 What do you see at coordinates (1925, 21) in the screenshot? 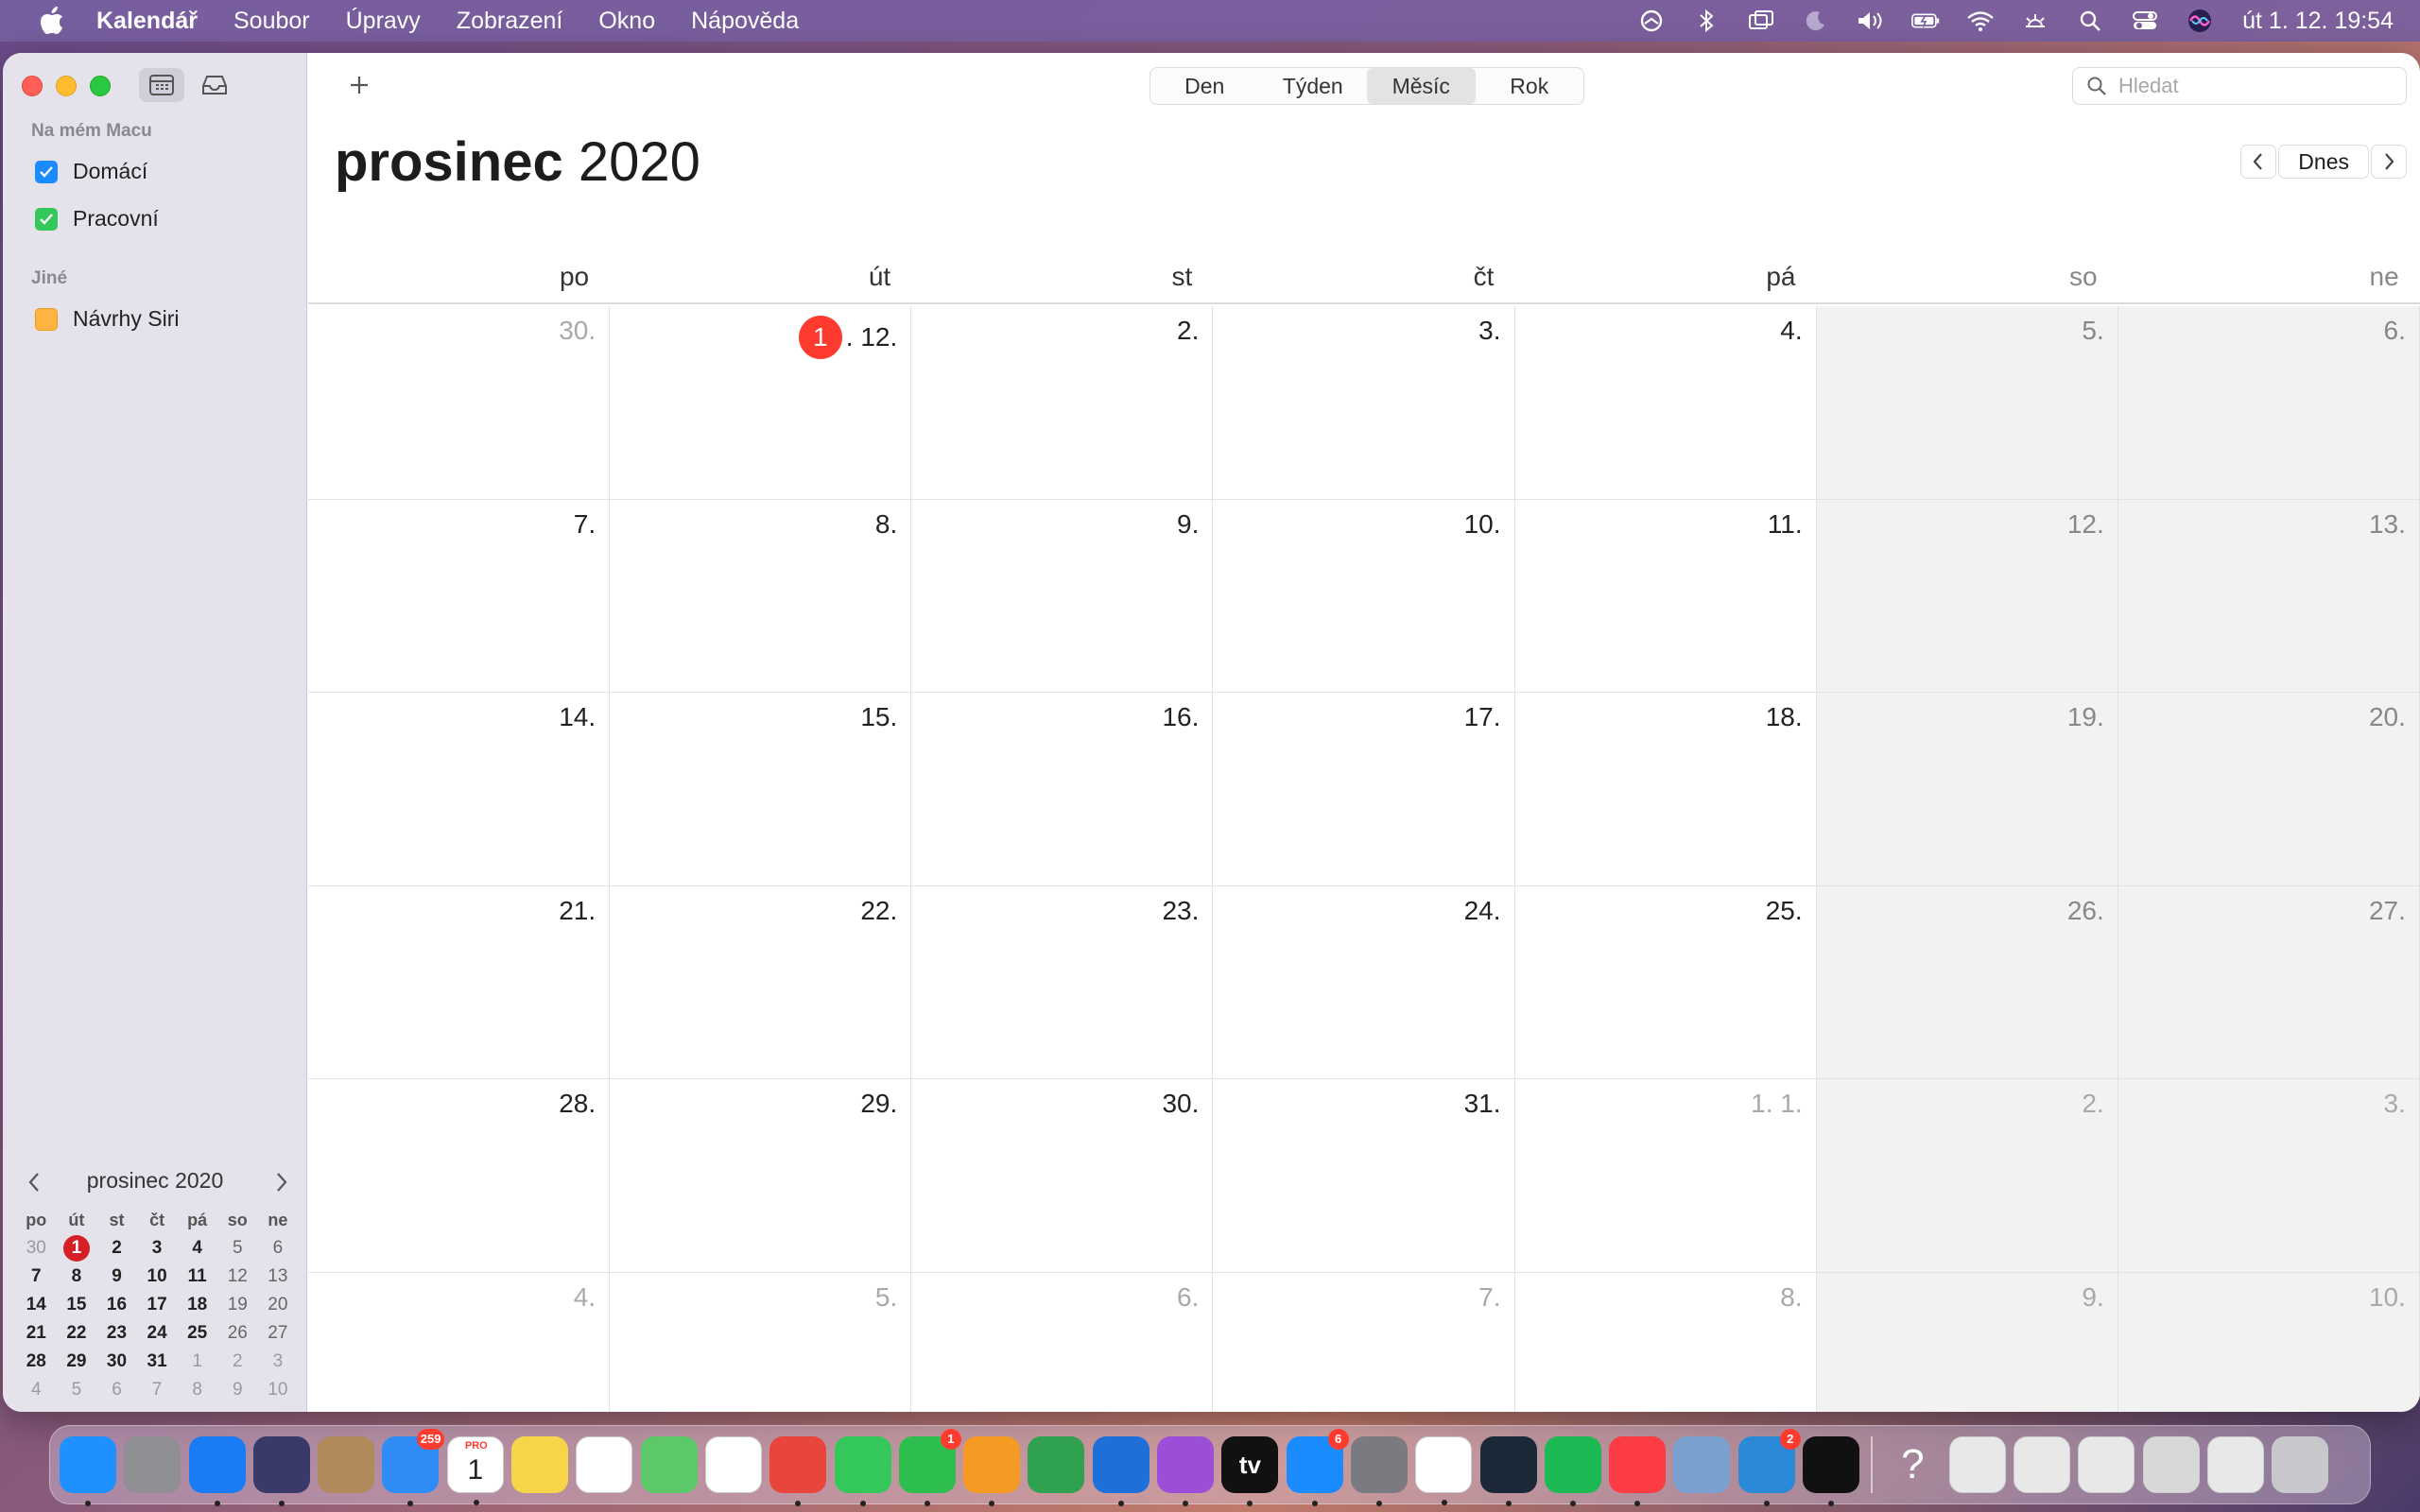
I see `battery-icon` at bounding box center [1925, 21].